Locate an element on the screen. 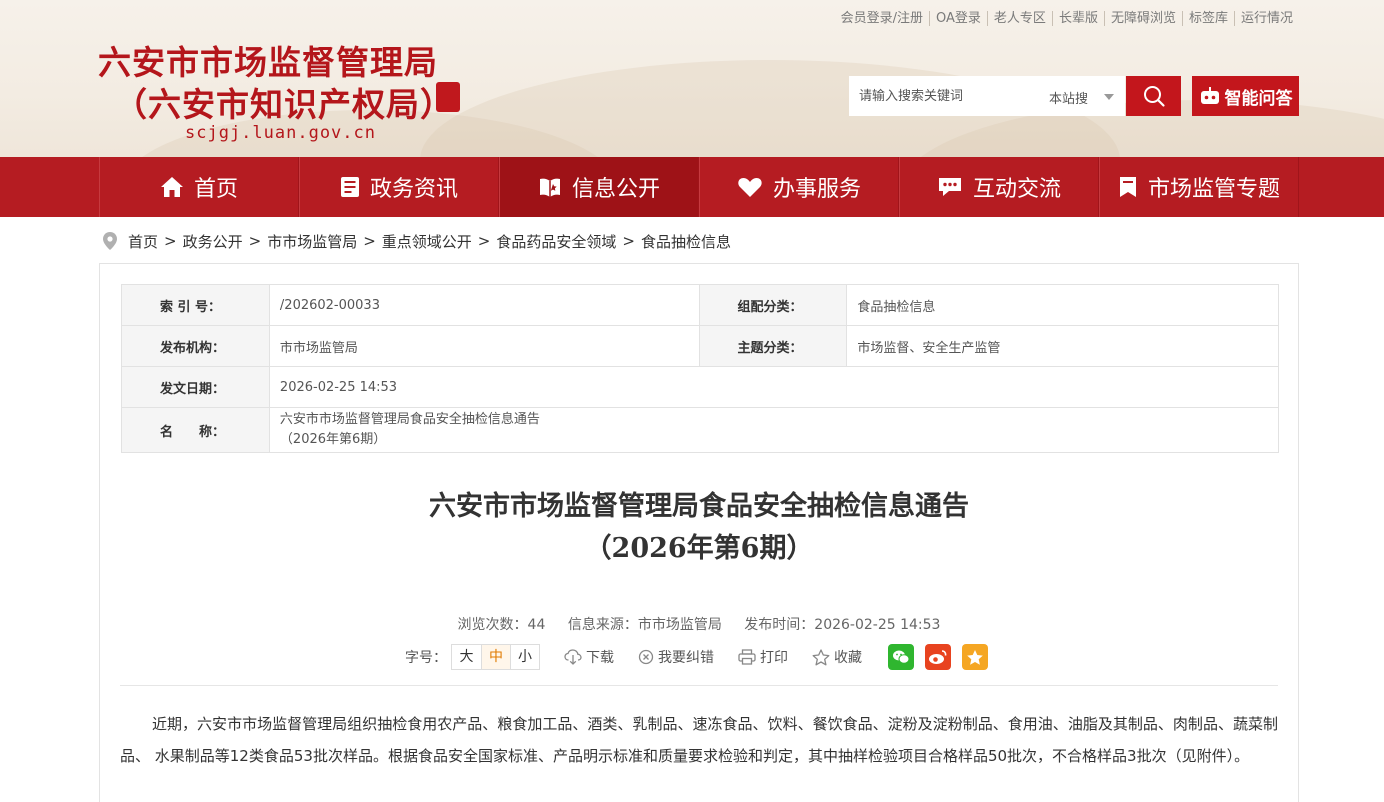 This screenshot has width=1384, height=802. location-pin-icon is located at coordinates (110, 241).